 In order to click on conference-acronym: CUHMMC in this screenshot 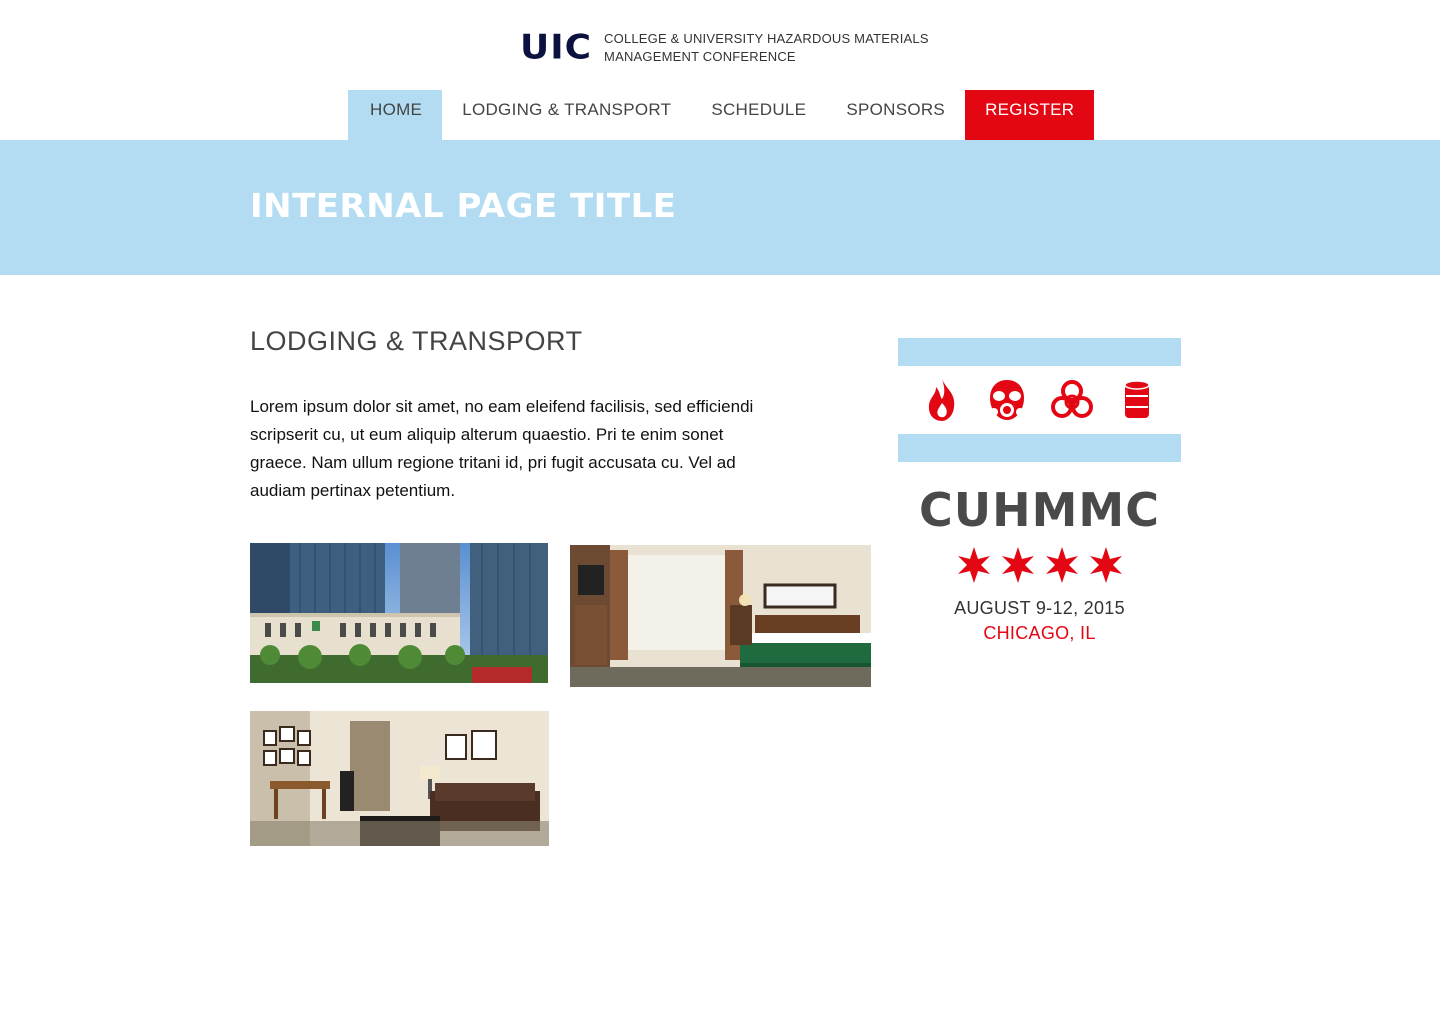, I will do `click(1039, 510)`.